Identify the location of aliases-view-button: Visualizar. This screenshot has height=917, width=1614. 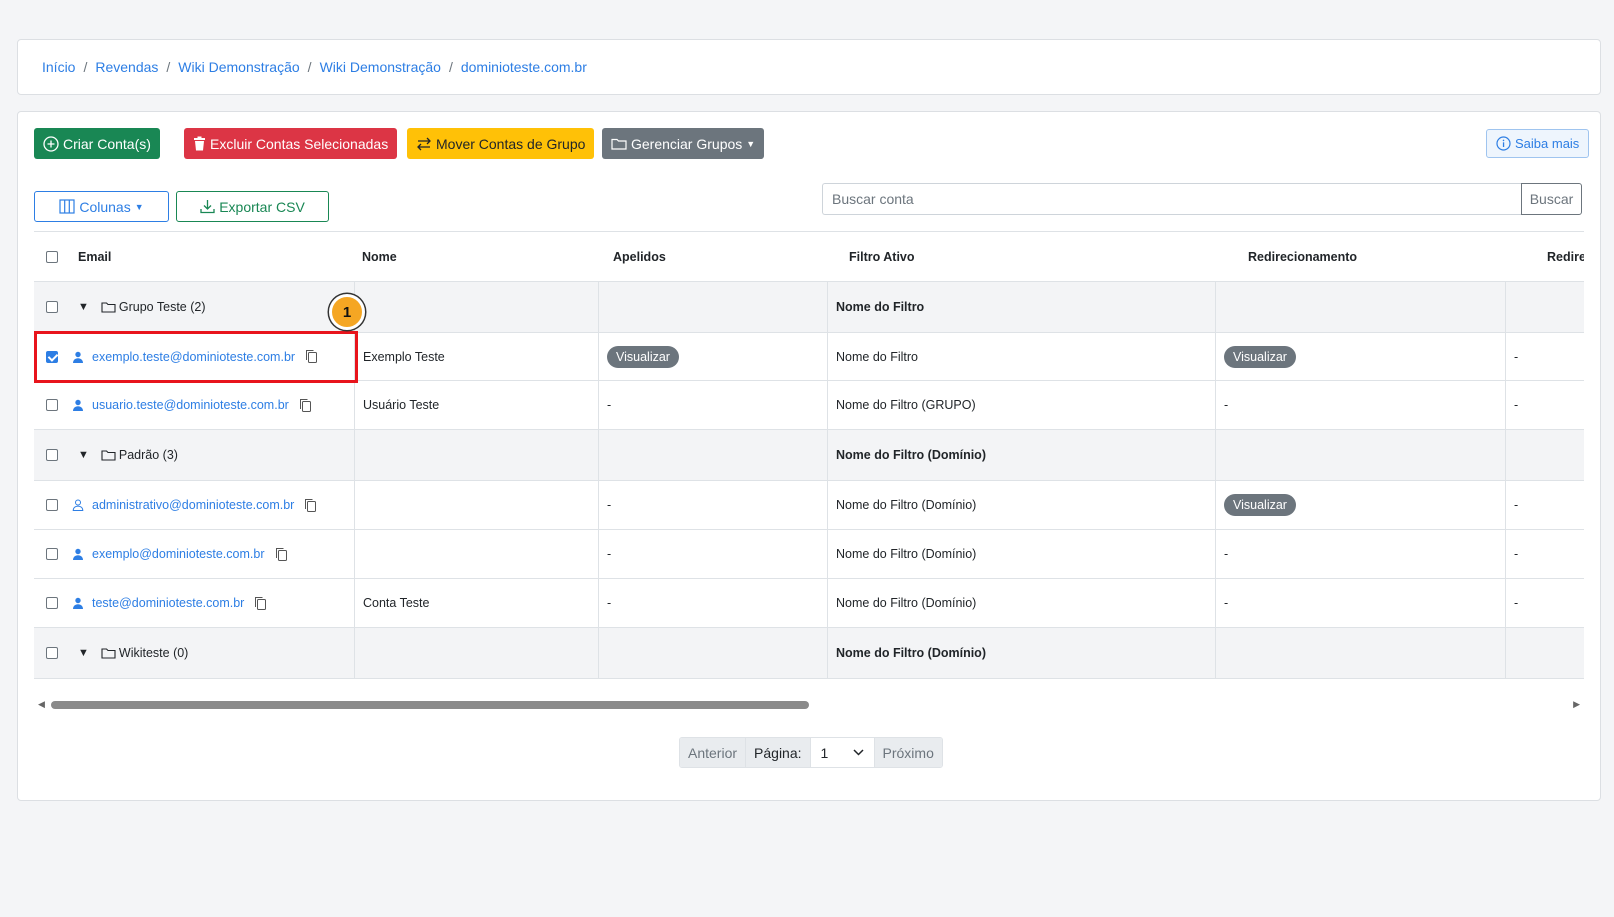
(643, 356).